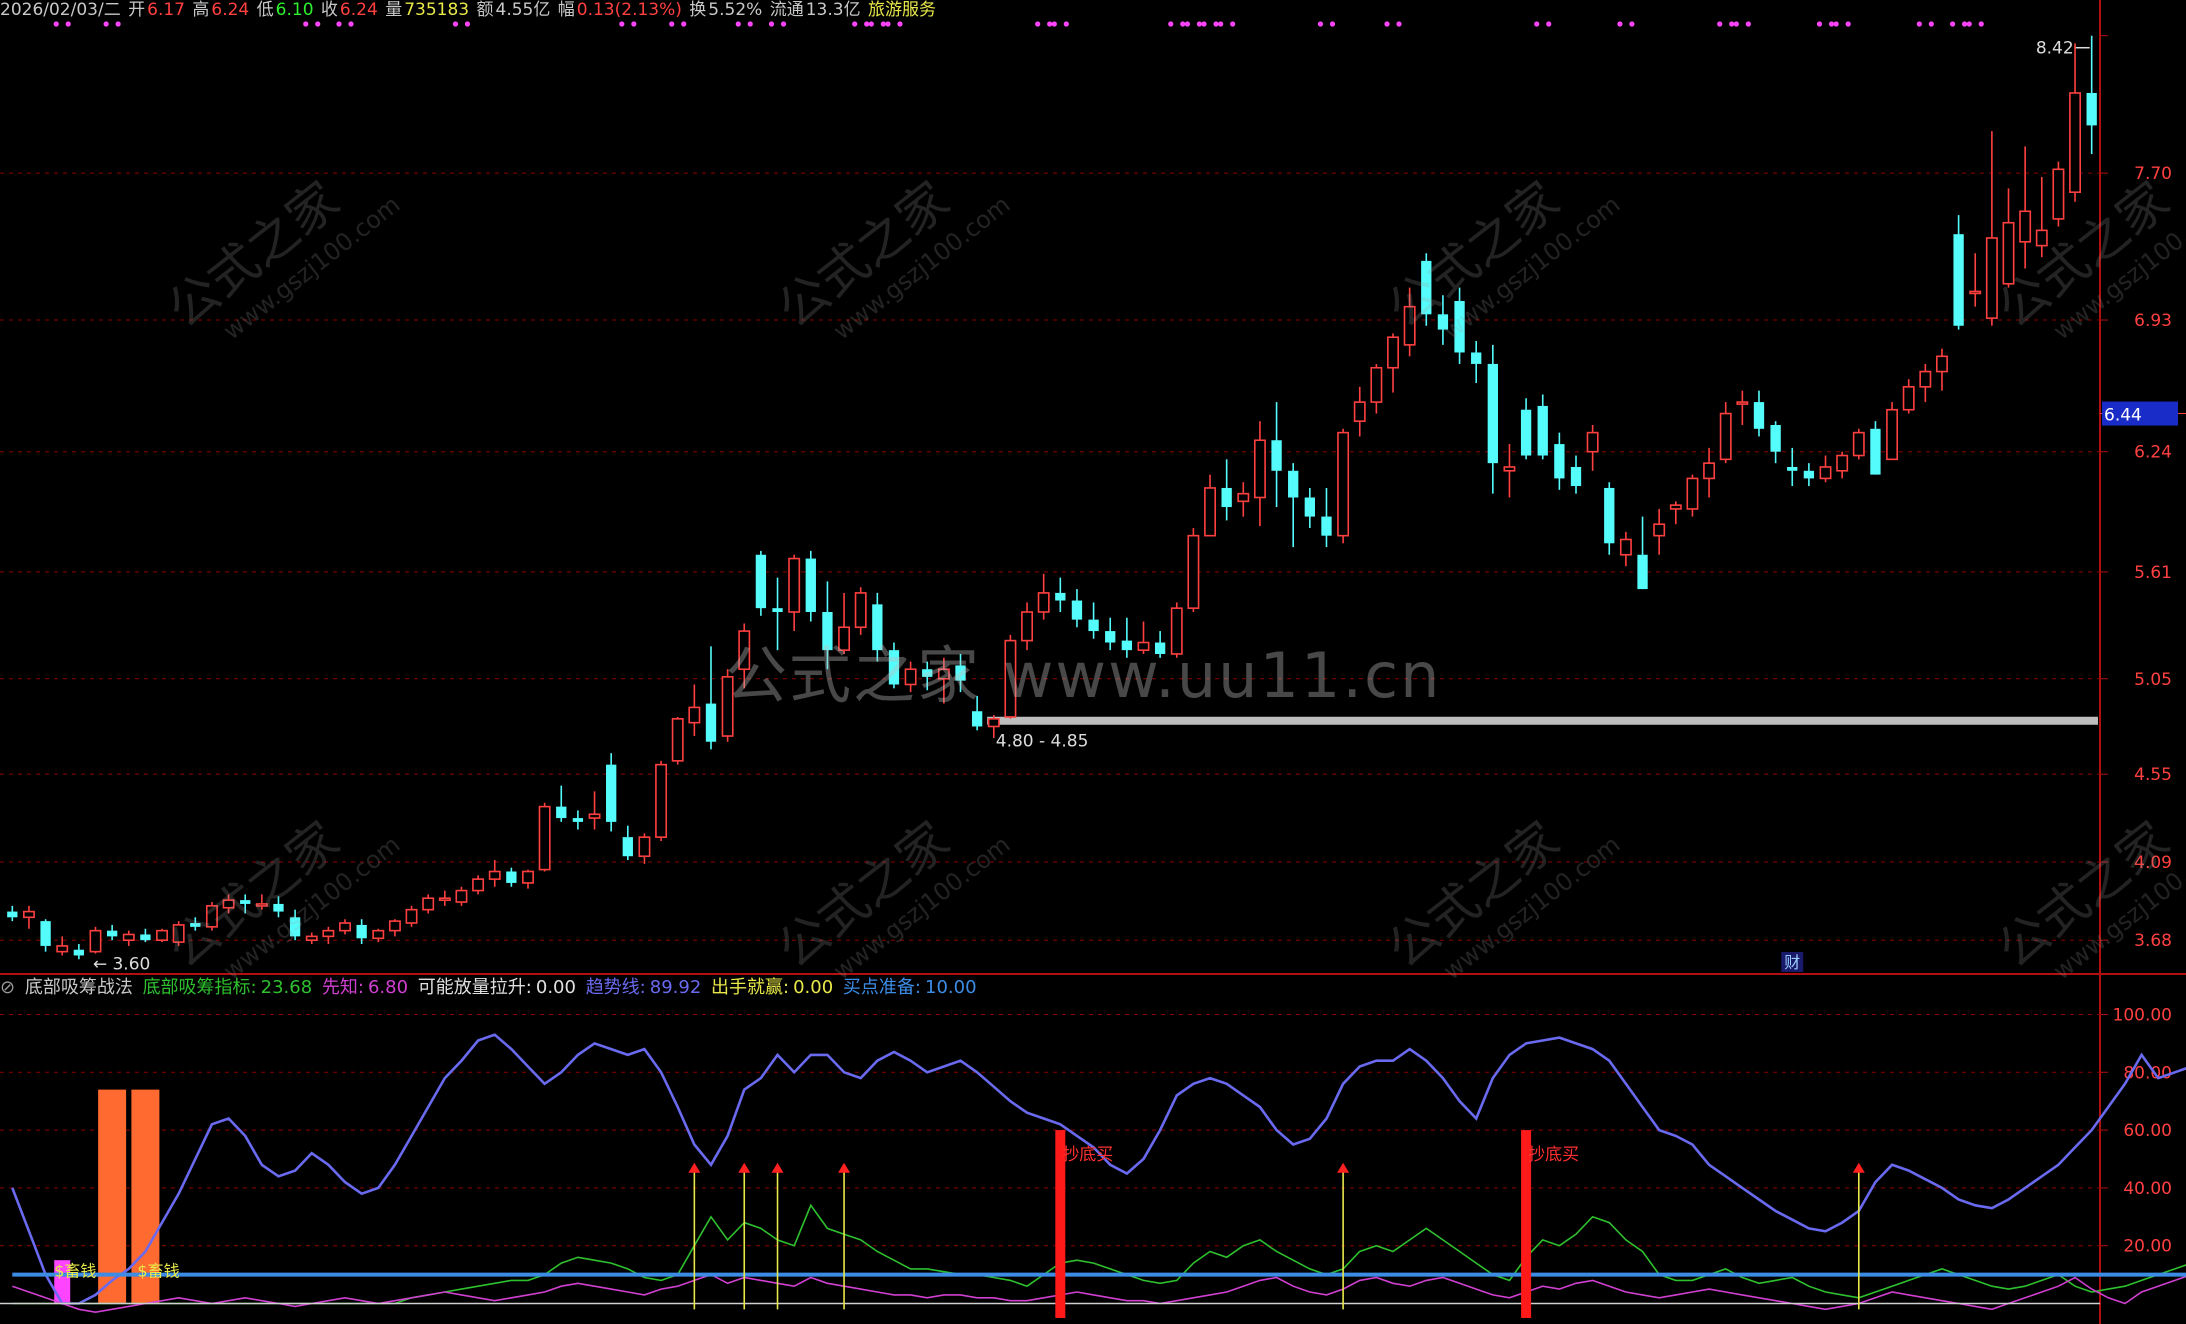  What do you see at coordinates (951, 987) in the screenshot?
I see `series6-value: 10.00` at bounding box center [951, 987].